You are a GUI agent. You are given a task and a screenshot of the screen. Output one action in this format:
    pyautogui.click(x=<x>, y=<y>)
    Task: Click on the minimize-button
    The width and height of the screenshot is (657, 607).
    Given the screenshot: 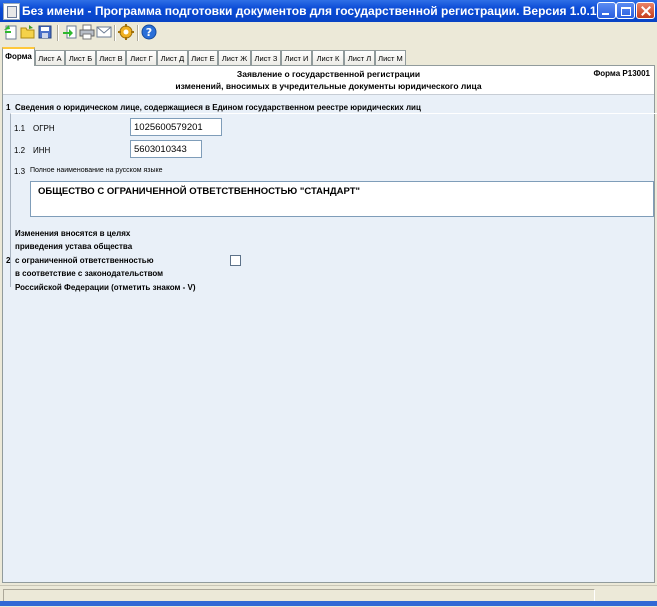 What is the action you would take?
    pyautogui.click(x=606, y=10)
    